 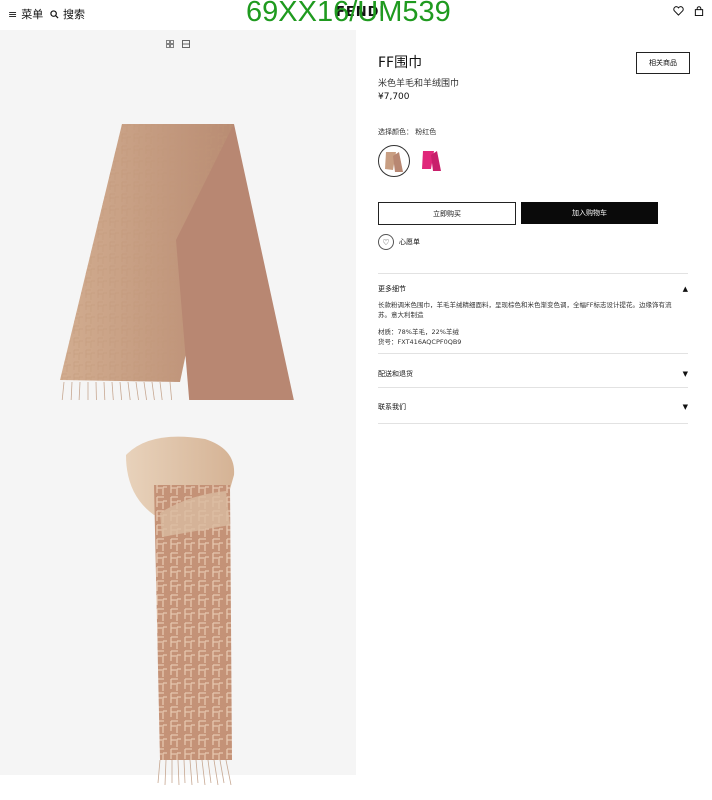 What do you see at coordinates (589, 213) in the screenshot?
I see `add-to-cart-button: 加入购物车` at bounding box center [589, 213].